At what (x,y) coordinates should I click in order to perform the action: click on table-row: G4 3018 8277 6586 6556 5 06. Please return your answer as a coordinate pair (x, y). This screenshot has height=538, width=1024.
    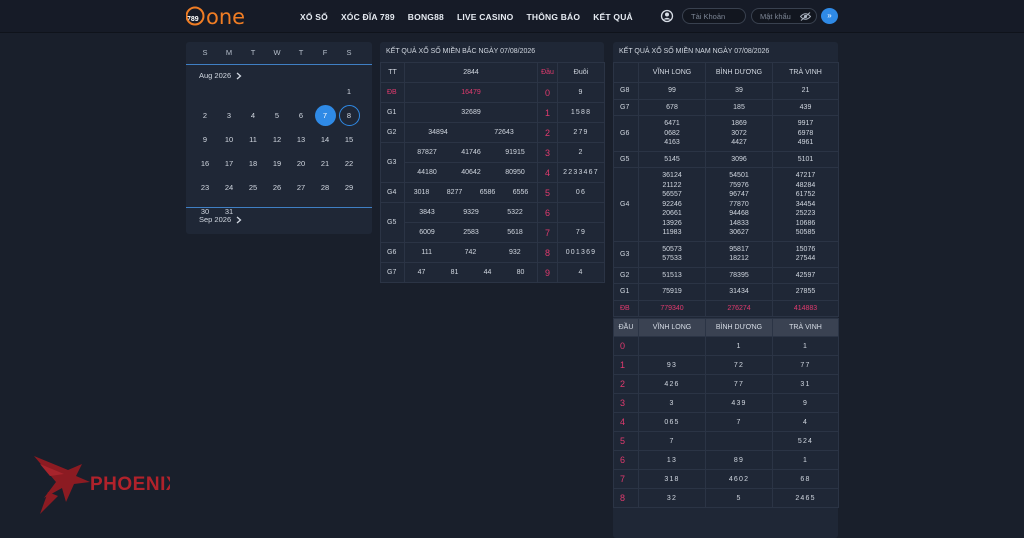
    Looking at the image, I should click on (492, 192).